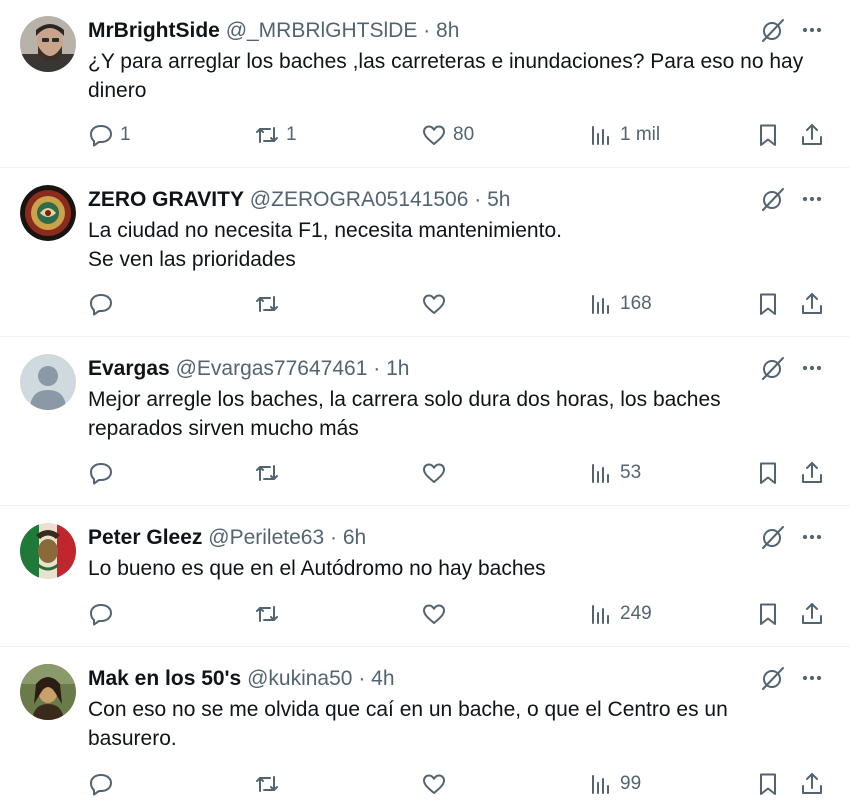 This screenshot has width=850, height=804. What do you see at coordinates (145, 537) in the screenshot?
I see `display-name: Peter Gleez` at bounding box center [145, 537].